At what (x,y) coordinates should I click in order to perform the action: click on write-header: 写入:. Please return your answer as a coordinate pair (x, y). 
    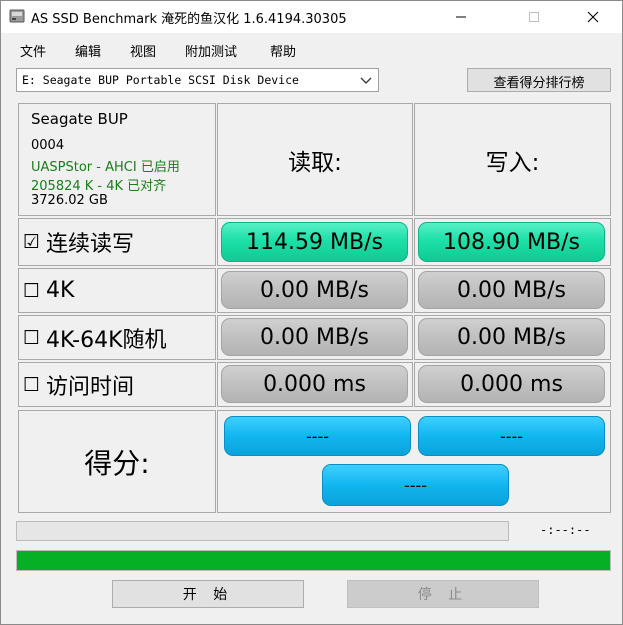
    Looking at the image, I should click on (512, 162).